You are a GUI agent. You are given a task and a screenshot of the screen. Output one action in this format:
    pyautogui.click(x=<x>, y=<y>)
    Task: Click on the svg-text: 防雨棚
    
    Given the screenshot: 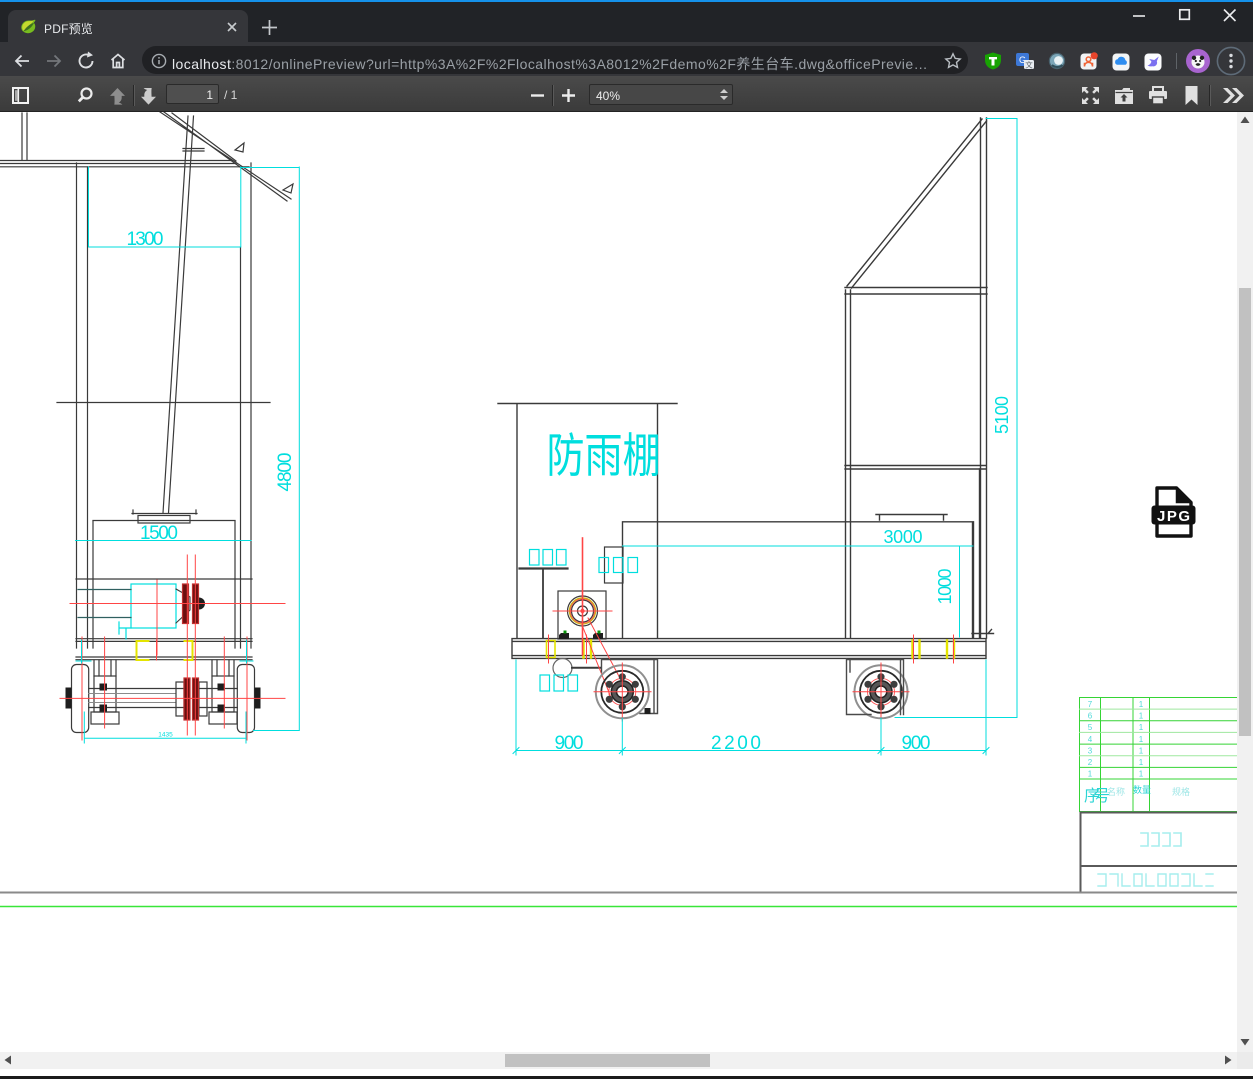 What is the action you would take?
    pyautogui.click(x=604, y=456)
    